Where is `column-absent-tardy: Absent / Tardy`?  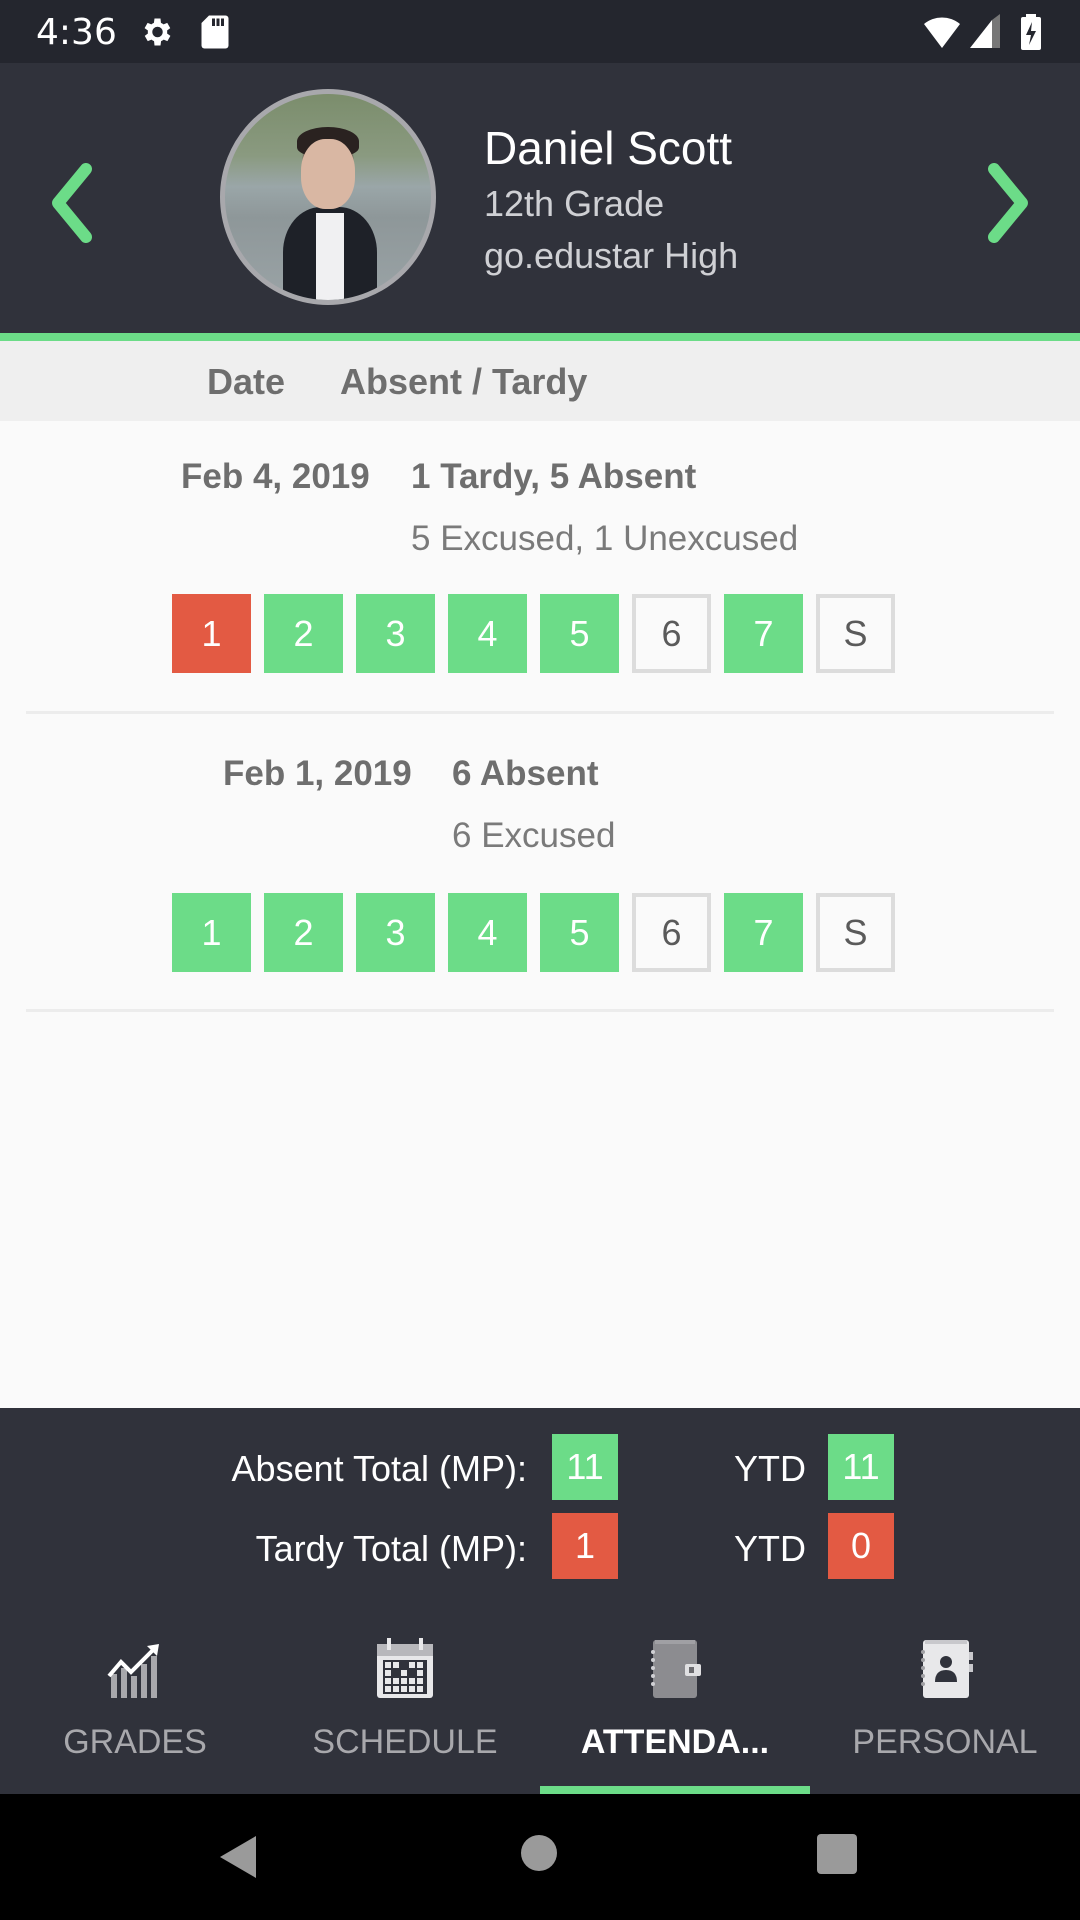 column-absent-tardy: Absent / Tardy is located at coordinates (464, 381).